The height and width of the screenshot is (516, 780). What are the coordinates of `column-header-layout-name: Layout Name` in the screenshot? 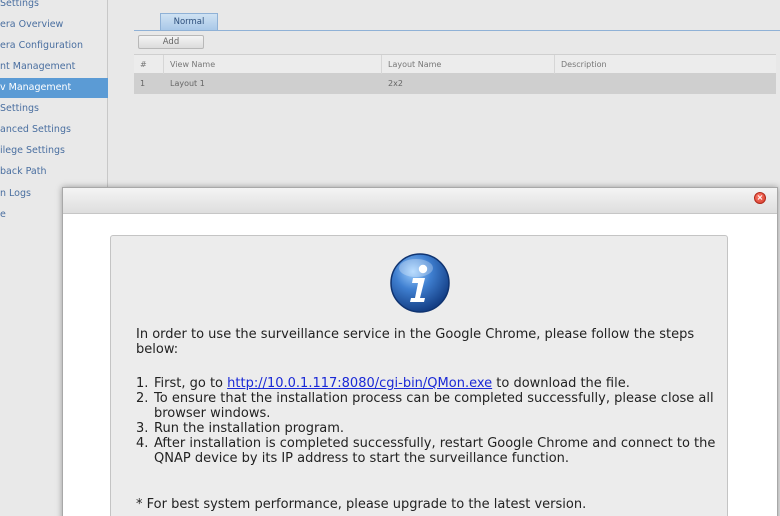 It's located at (468, 65).